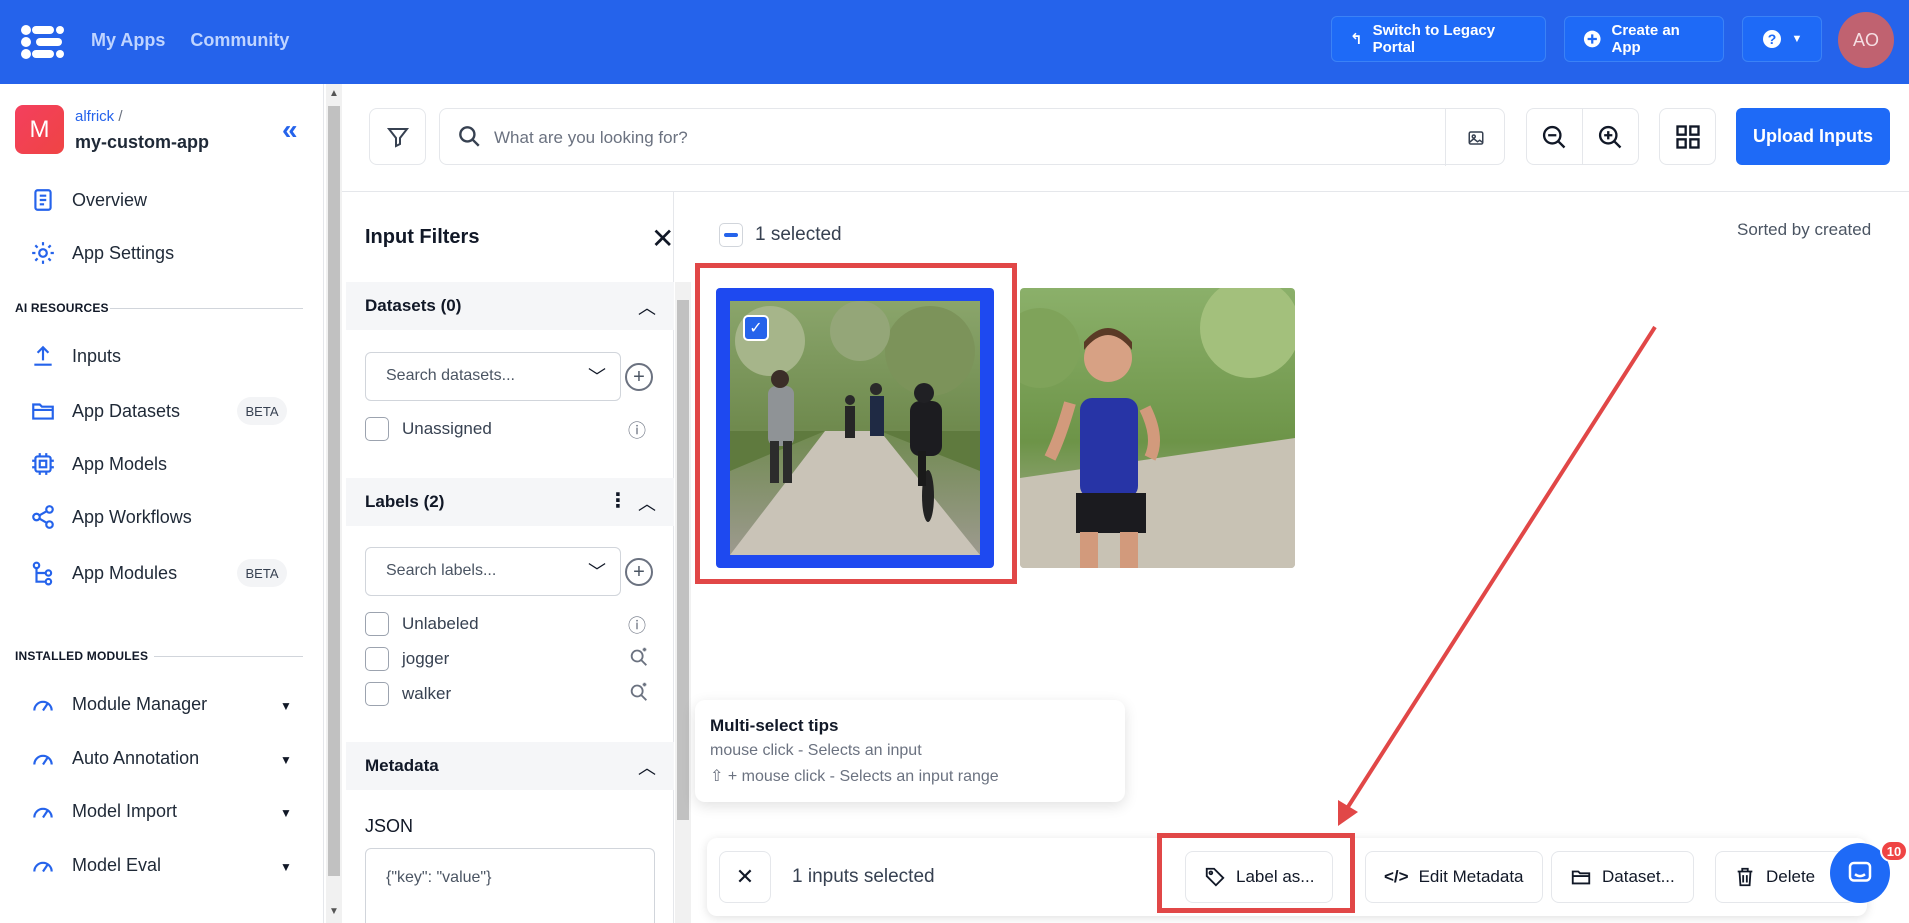 The height and width of the screenshot is (923, 1909). I want to click on json-field, so click(510, 885).